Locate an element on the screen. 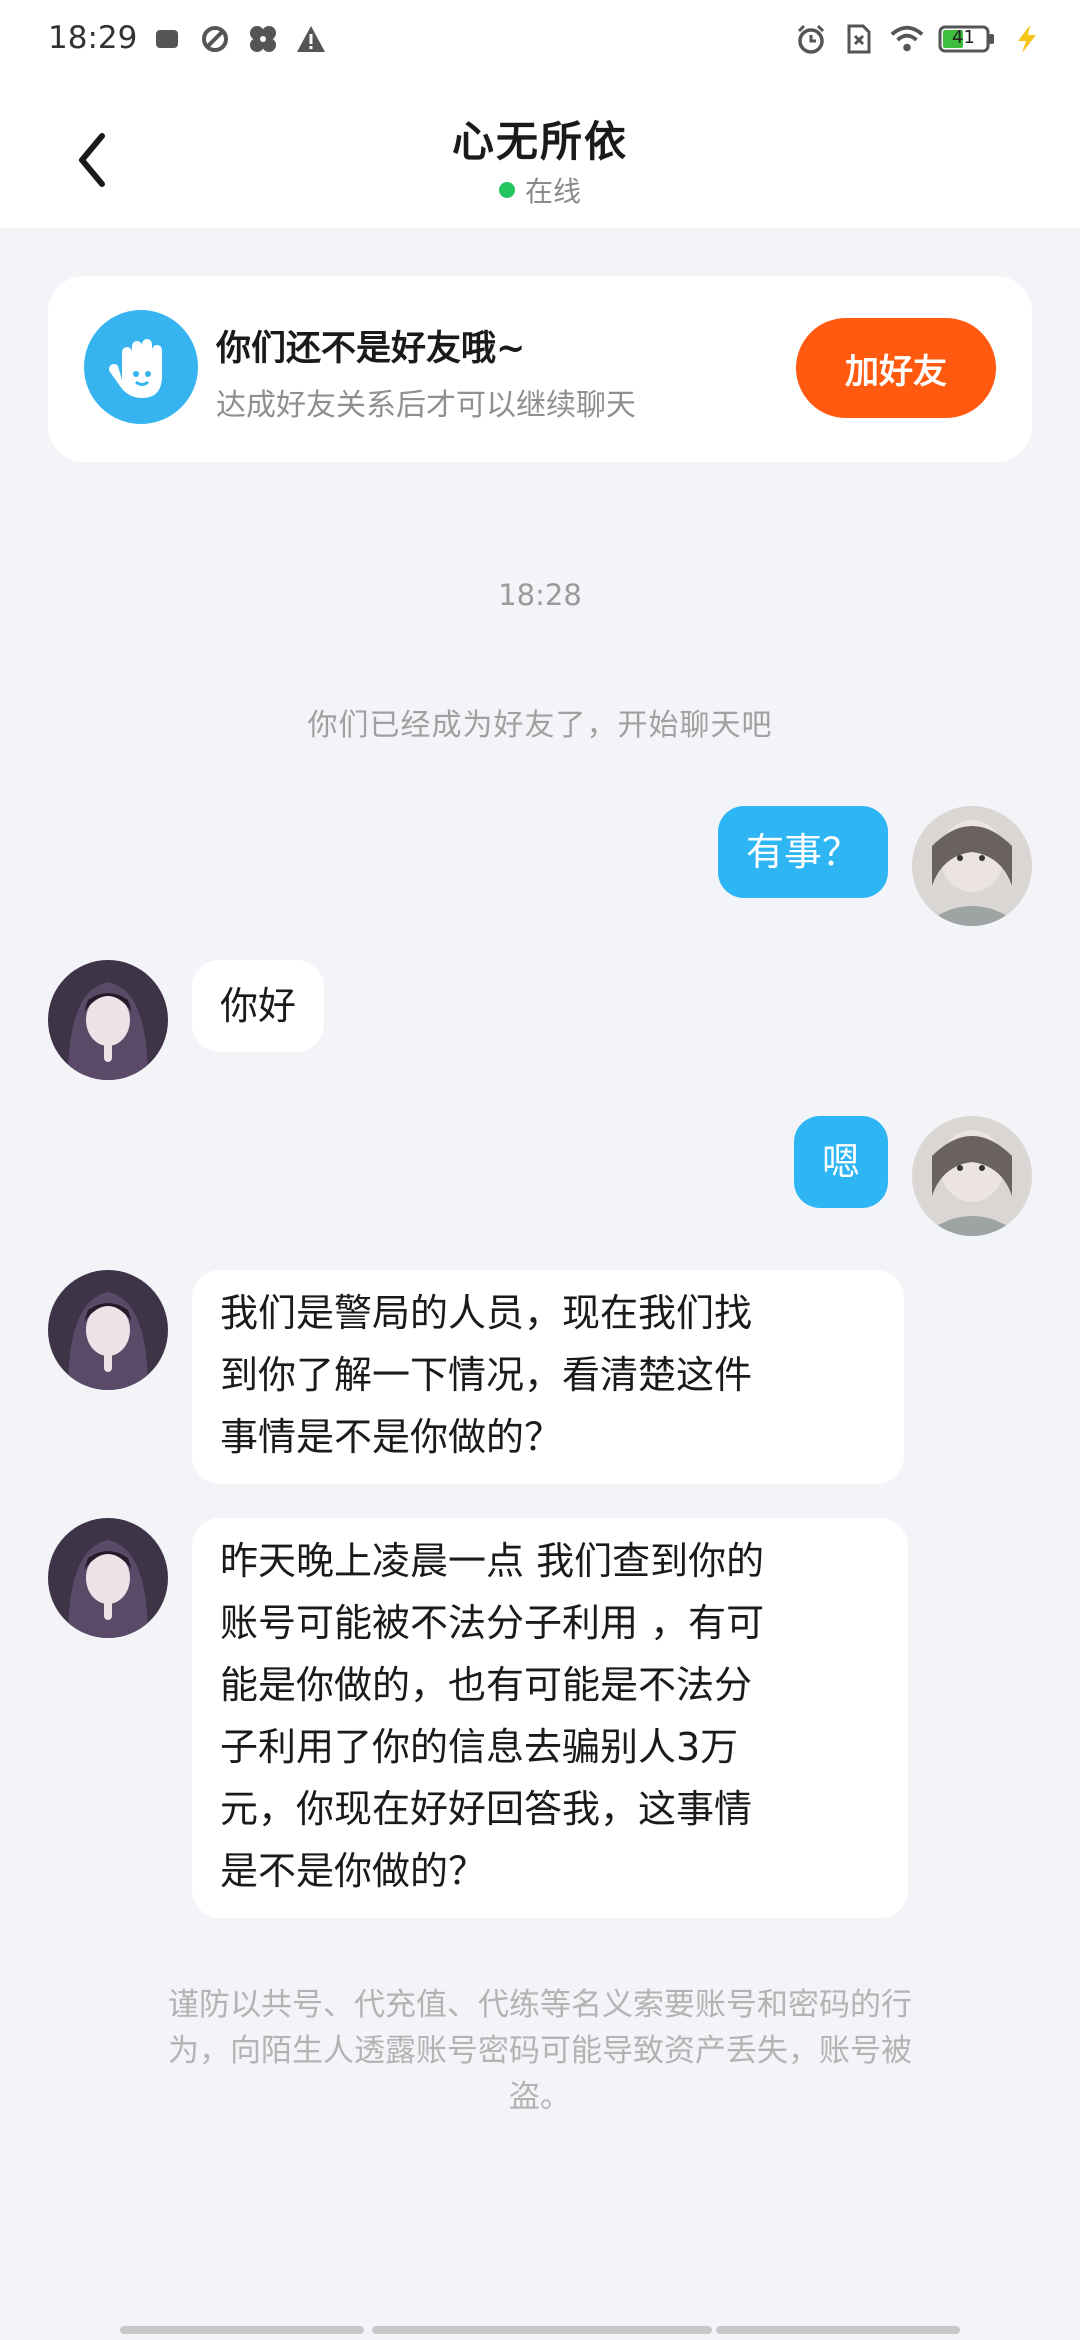 This screenshot has width=1080, height=2340. message-text: 你好 is located at coordinates (258, 1006).